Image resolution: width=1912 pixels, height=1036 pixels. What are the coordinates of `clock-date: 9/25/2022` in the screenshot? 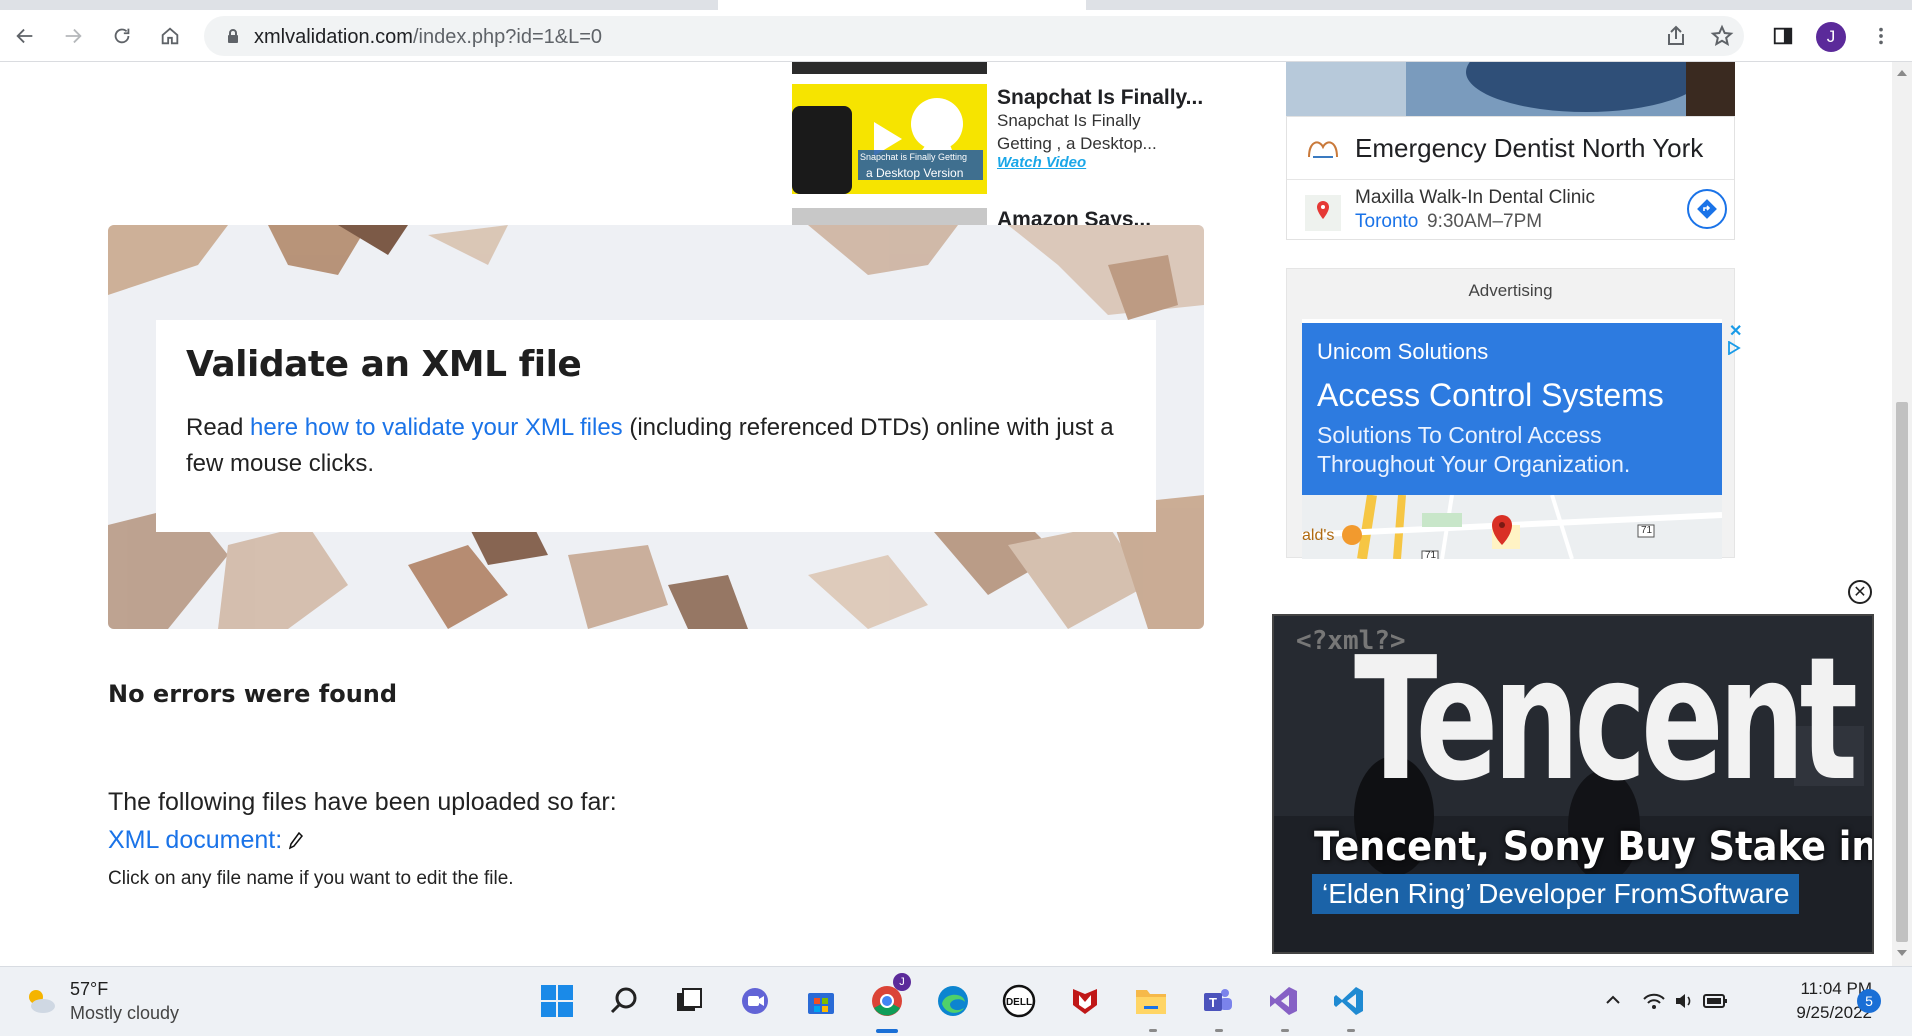 It's located at (1816, 1013).